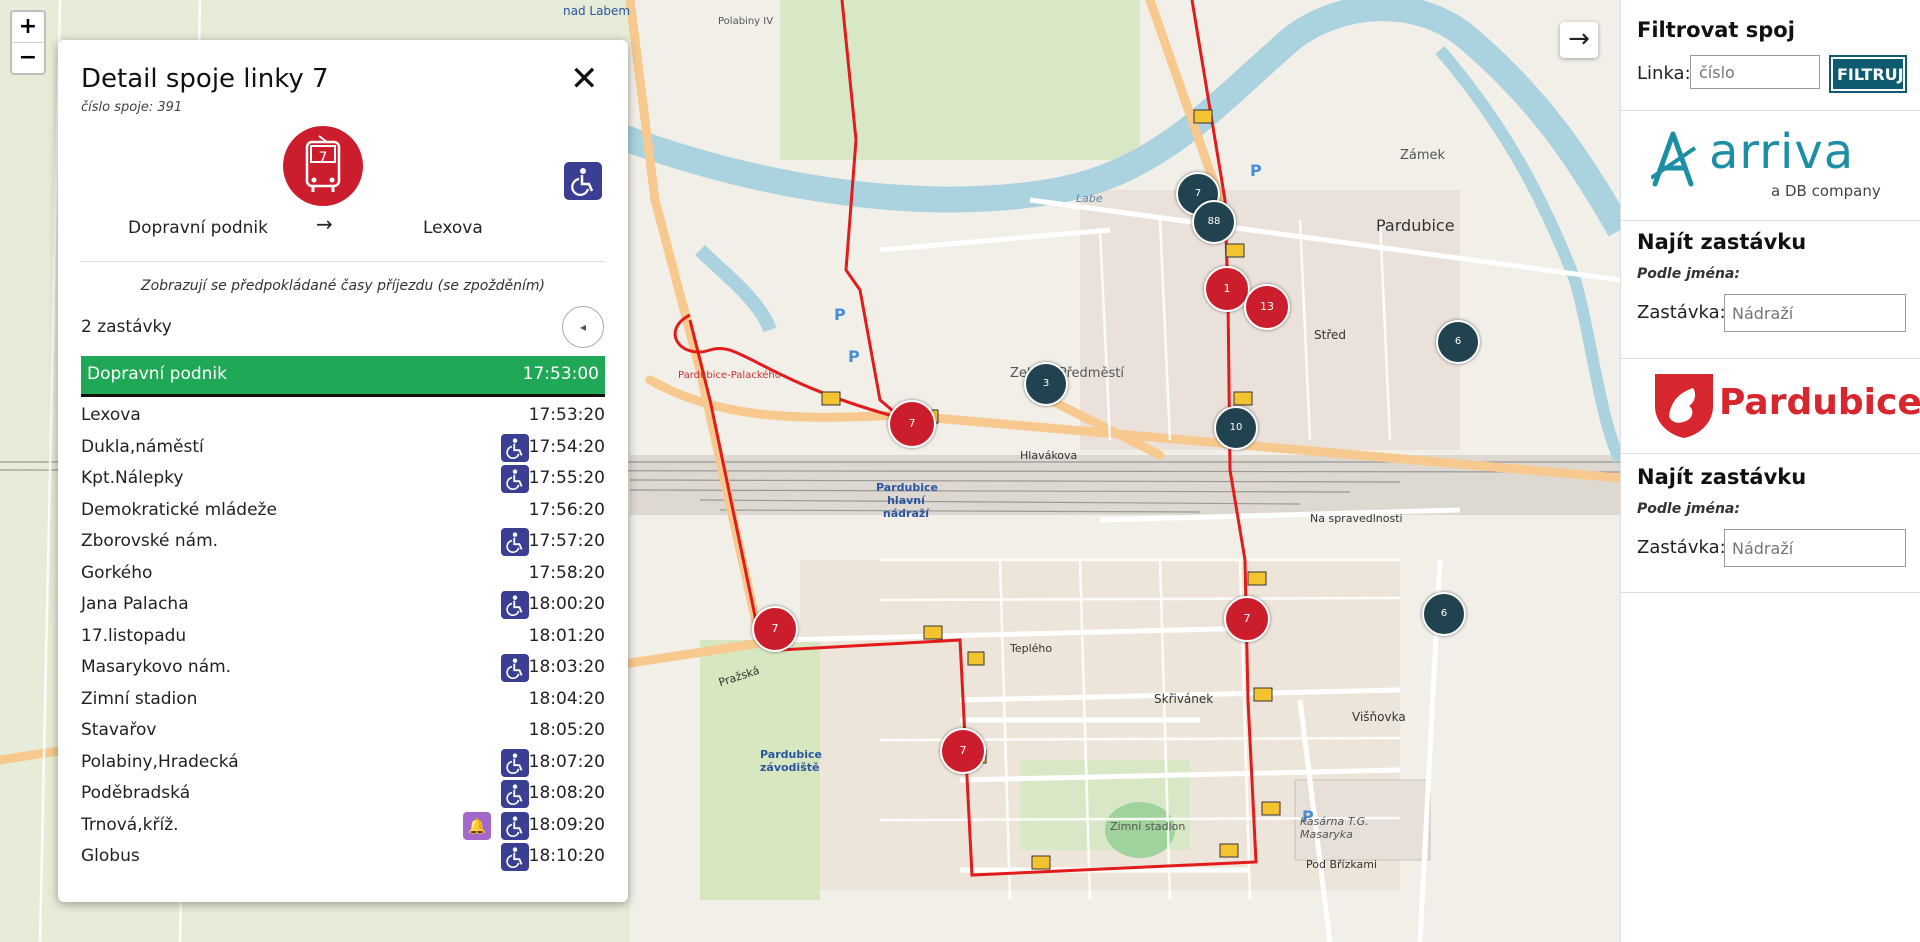 The width and height of the screenshot is (1920, 942). What do you see at coordinates (150, 541) in the screenshot?
I see `stop-name: Zborovské nám.` at bounding box center [150, 541].